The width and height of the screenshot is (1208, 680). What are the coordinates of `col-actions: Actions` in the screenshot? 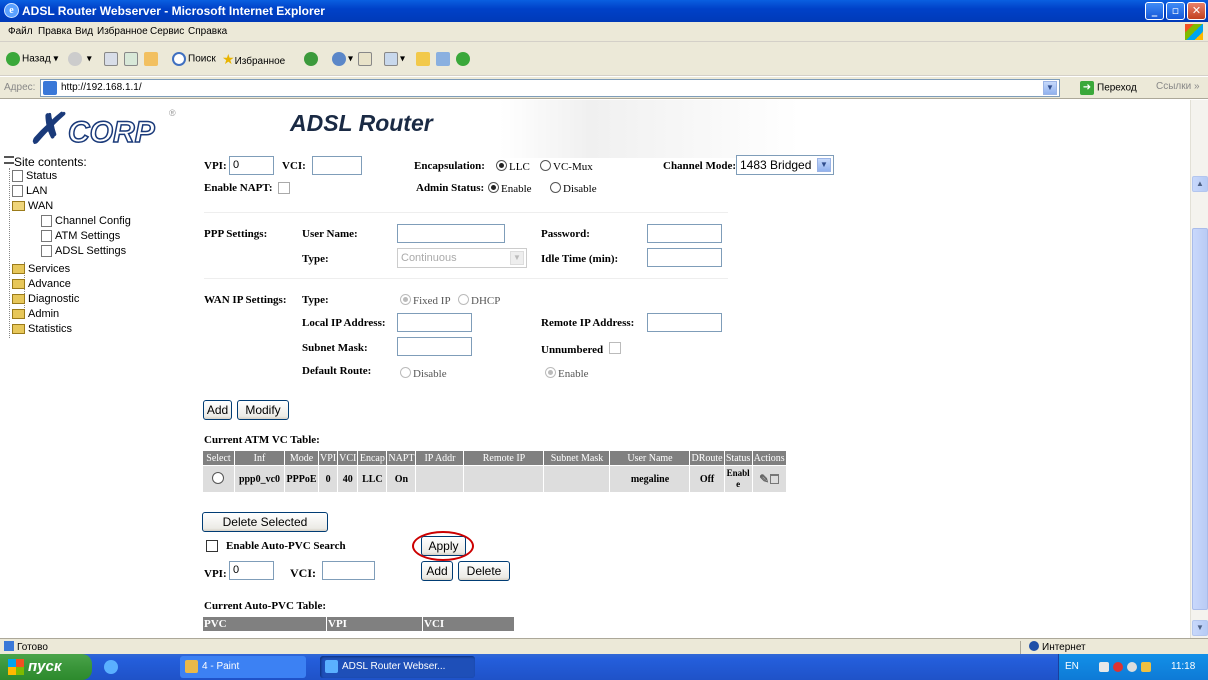 It's located at (769, 458).